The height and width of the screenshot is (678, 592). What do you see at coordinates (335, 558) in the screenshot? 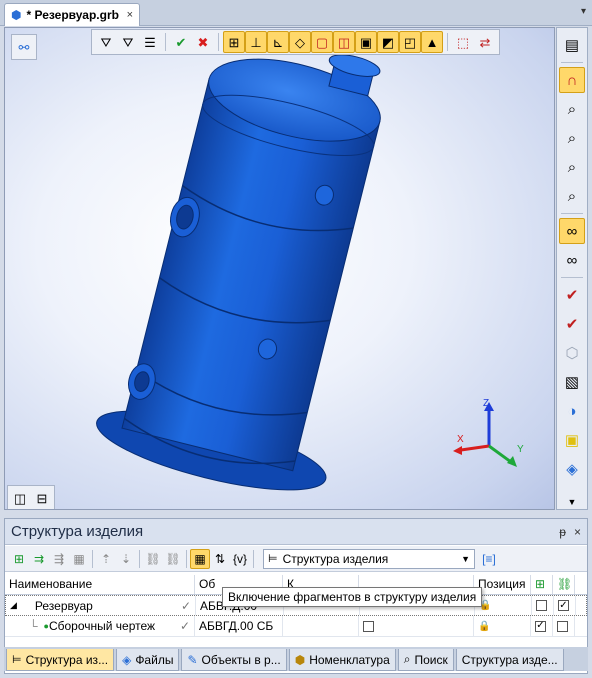
I see `structure-view-value: Структура изделия` at bounding box center [335, 558].